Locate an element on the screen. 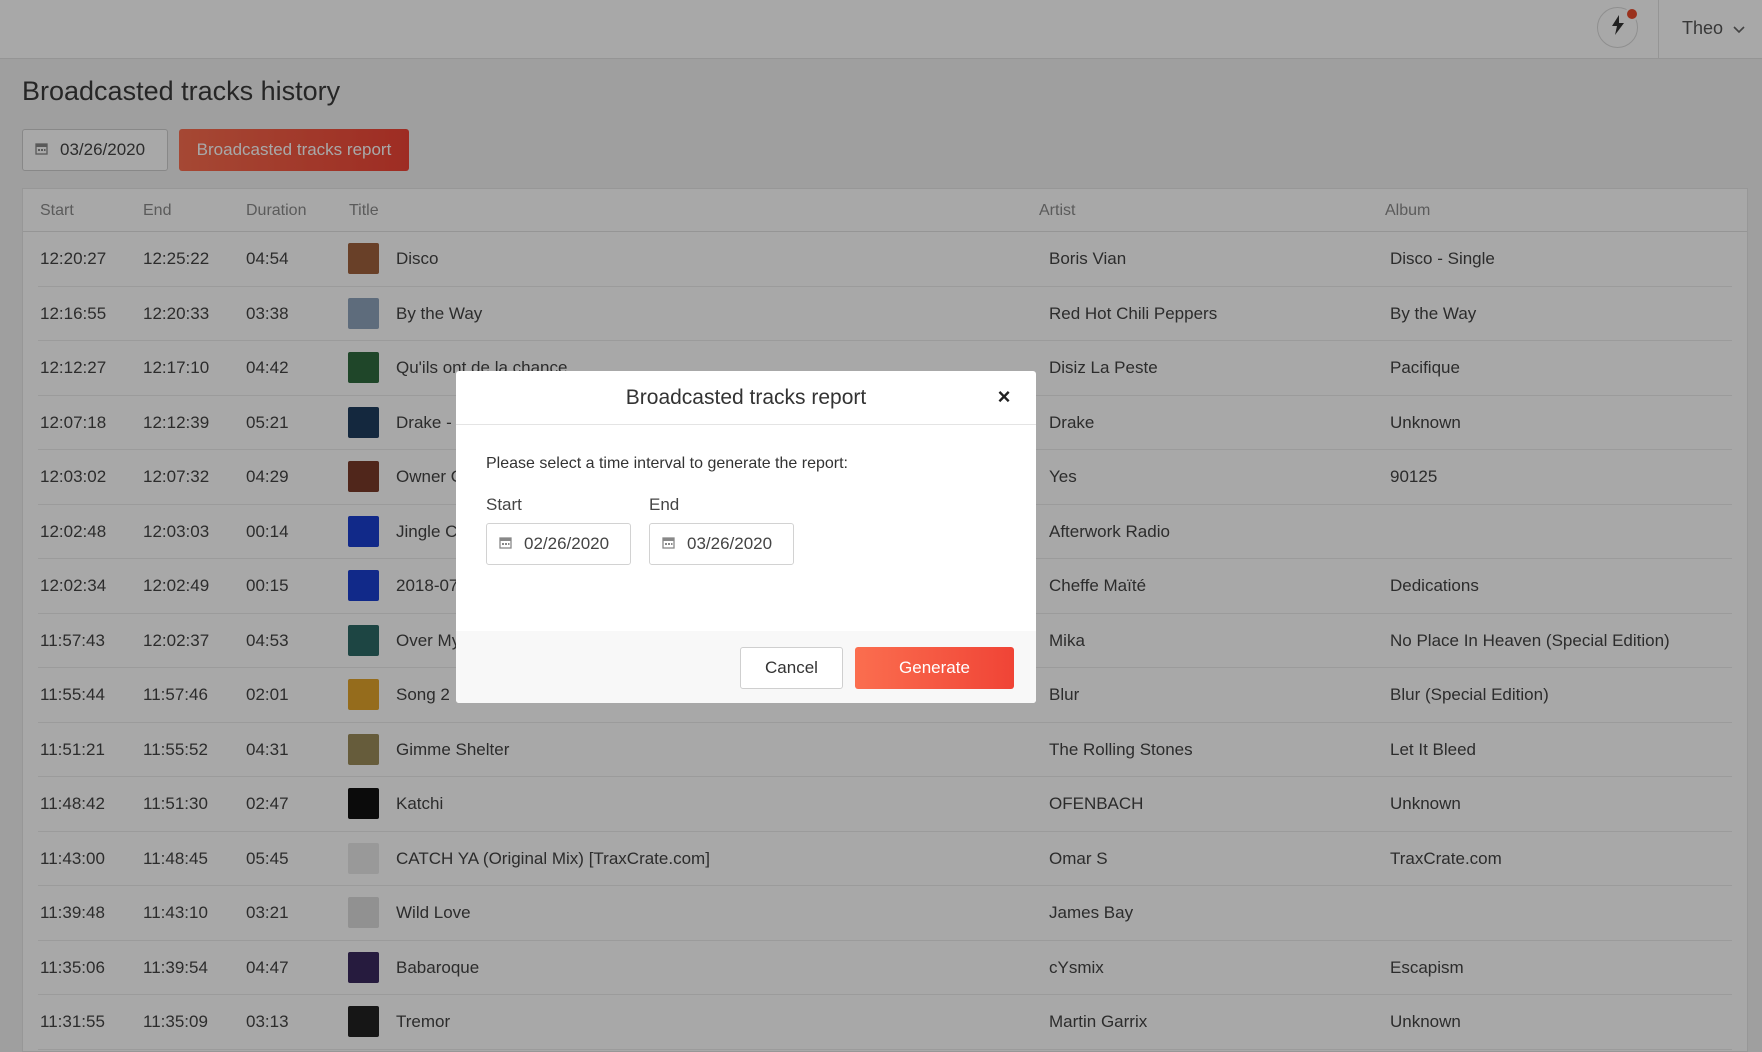 The image size is (1762, 1052). modal-title: Broadcasted tracks report is located at coordinates (746, 397).